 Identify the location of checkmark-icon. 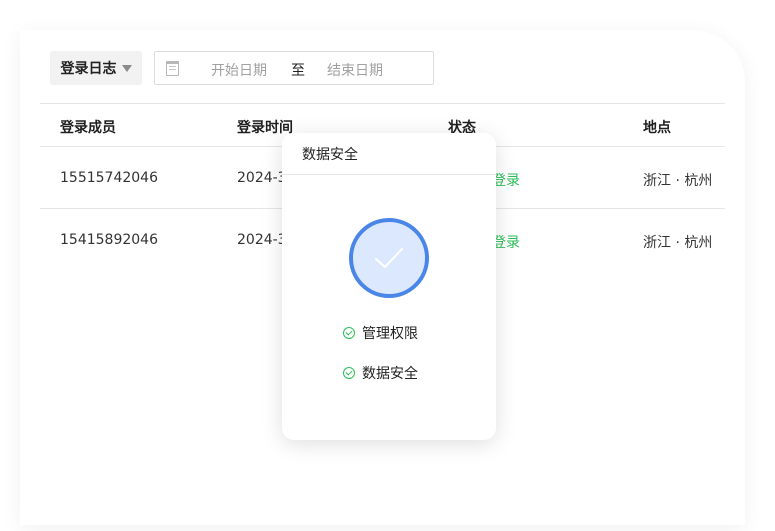
(389, 258).